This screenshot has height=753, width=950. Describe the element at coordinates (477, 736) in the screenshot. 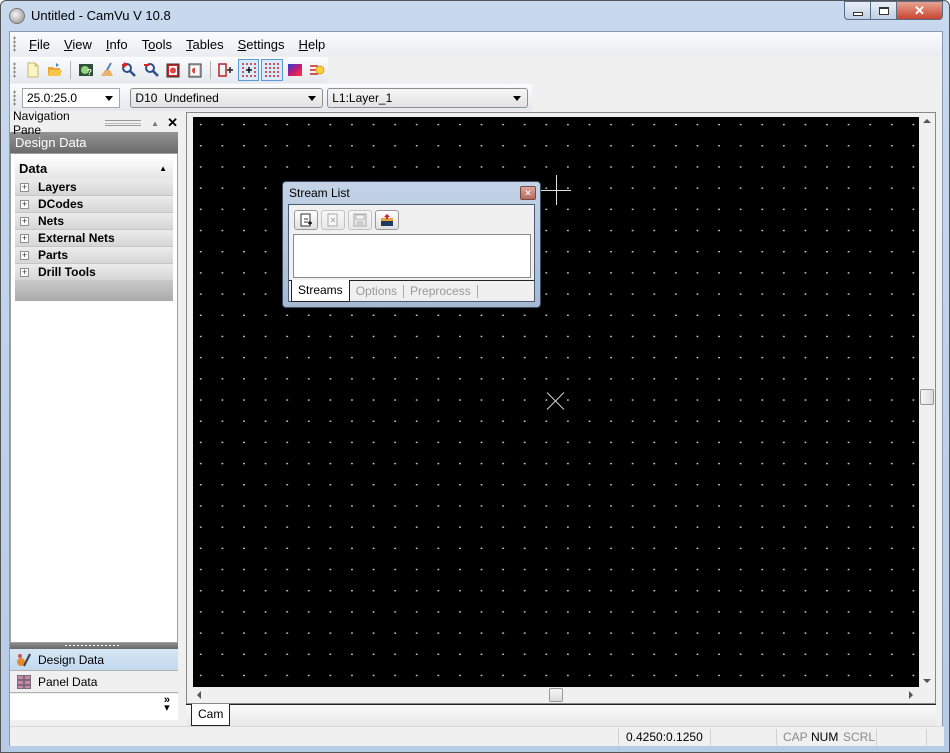

I see `status-bar: 0.4250:0.1250 CAP NUM SCRL` at that location.